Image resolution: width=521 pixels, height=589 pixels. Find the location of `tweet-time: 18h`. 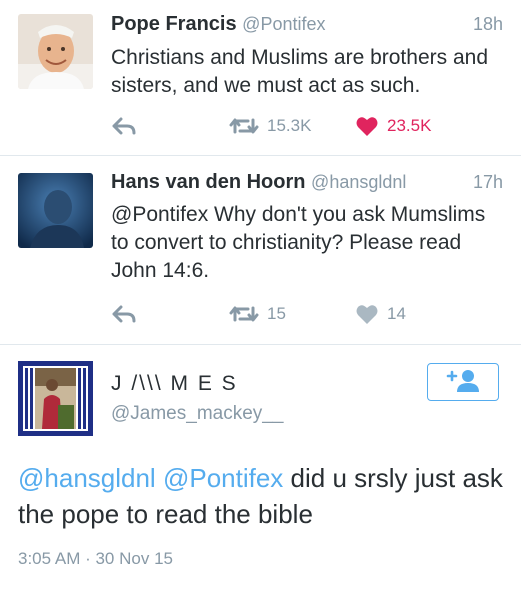

tweet-time: 18h is located at coordinates (487, 24).